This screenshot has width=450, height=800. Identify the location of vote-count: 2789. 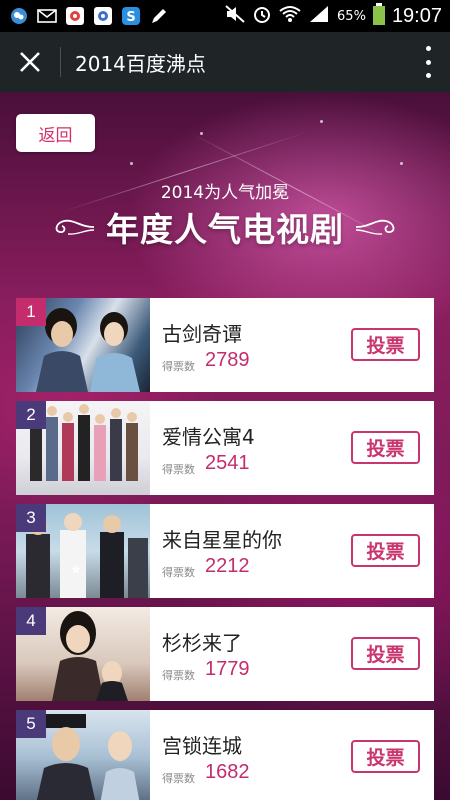
(227, 360).